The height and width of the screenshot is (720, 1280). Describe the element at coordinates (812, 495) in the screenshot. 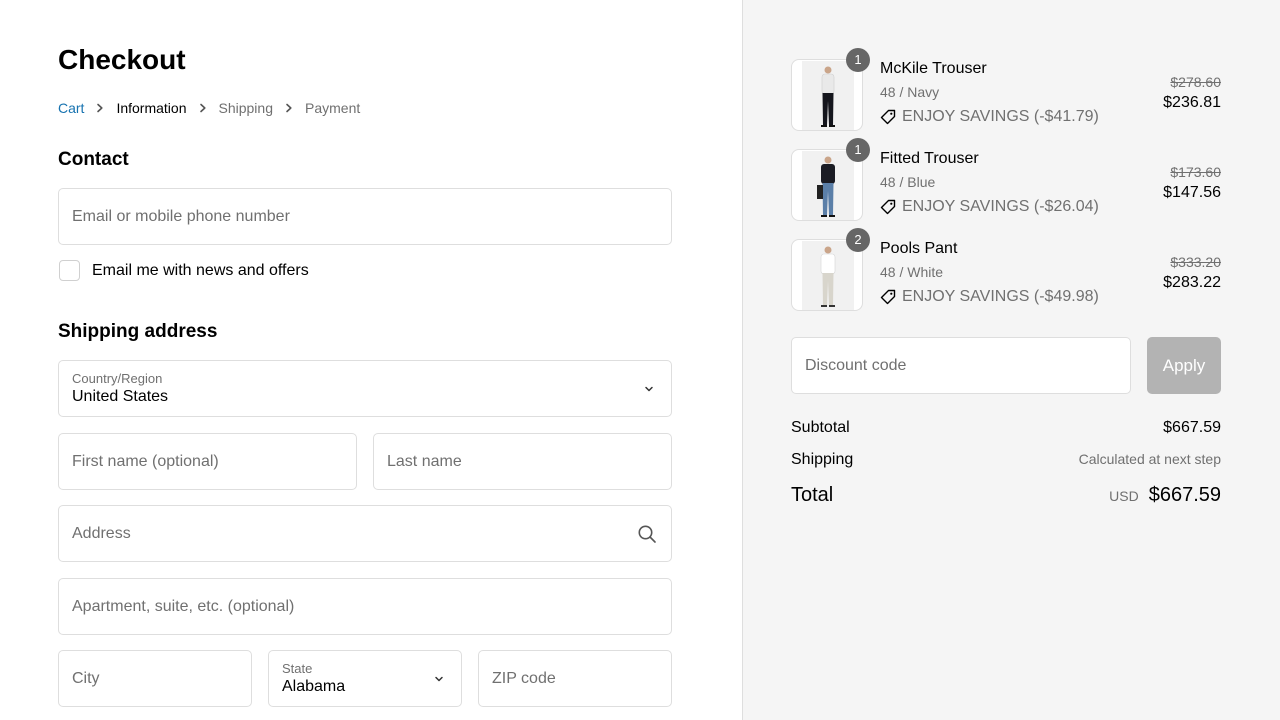

I see `total-label: Total` at that location.